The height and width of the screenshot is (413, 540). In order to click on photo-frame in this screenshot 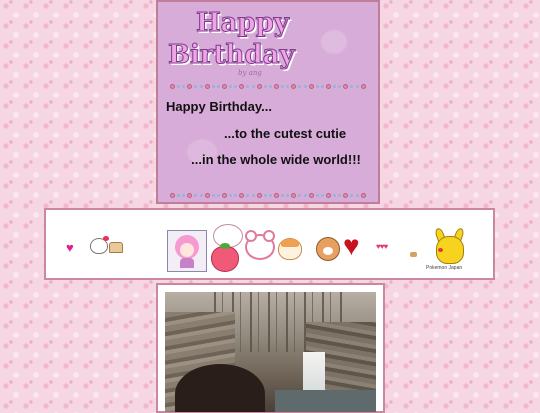, I will do `click(270, 348)`.